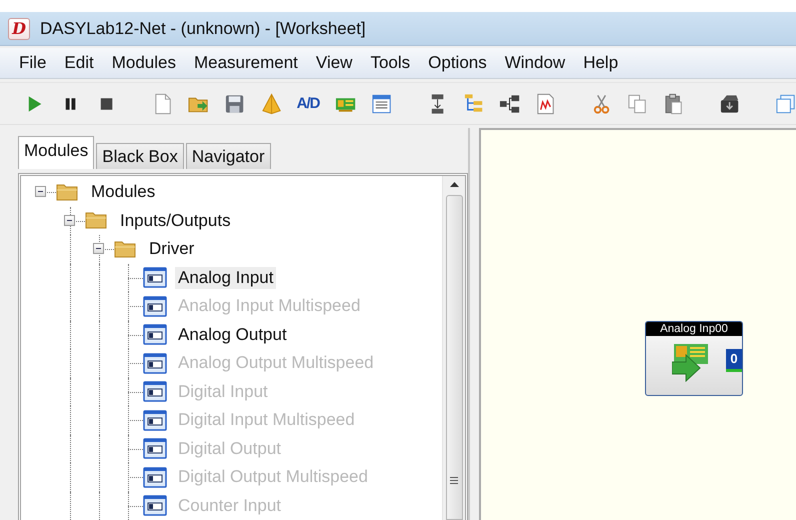 The height and width of the screenshot is (520, 796). I want to click on panel-tab: Black Box, so click(140, 156).